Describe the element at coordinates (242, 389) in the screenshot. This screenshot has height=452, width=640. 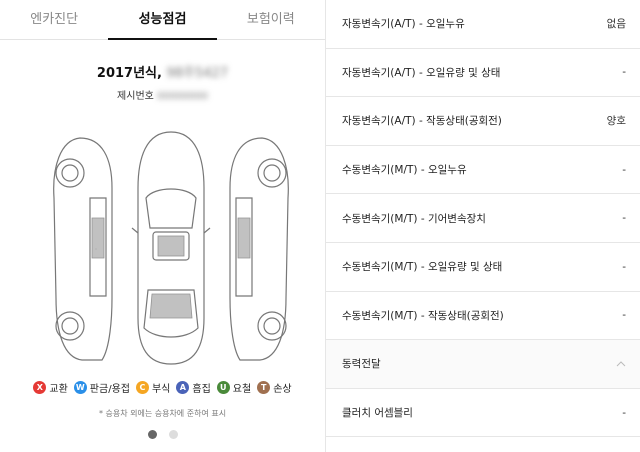
I see `legend-label: 요철` at that location.